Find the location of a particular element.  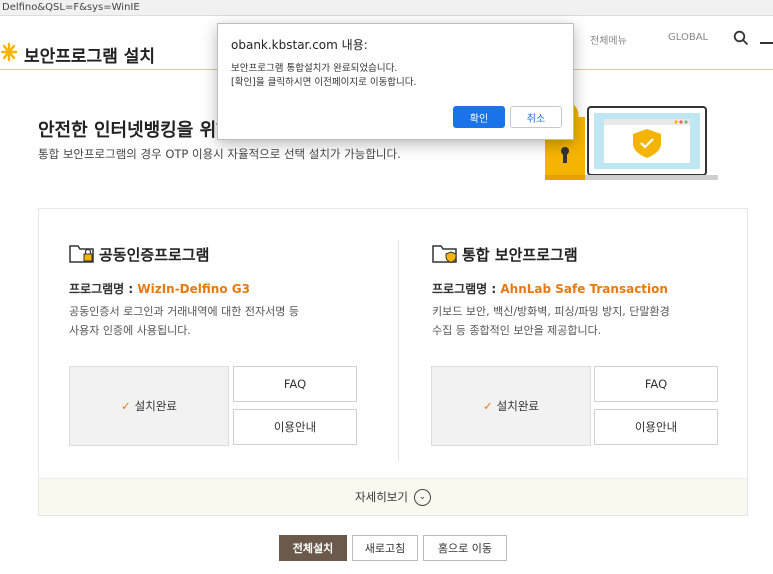

right-program-name-label: 프로그램명 : is located at coordinates (466, 289).